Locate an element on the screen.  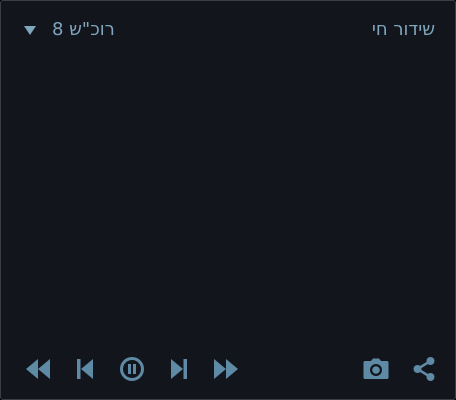
share-button is located at coordinates (424, 369).